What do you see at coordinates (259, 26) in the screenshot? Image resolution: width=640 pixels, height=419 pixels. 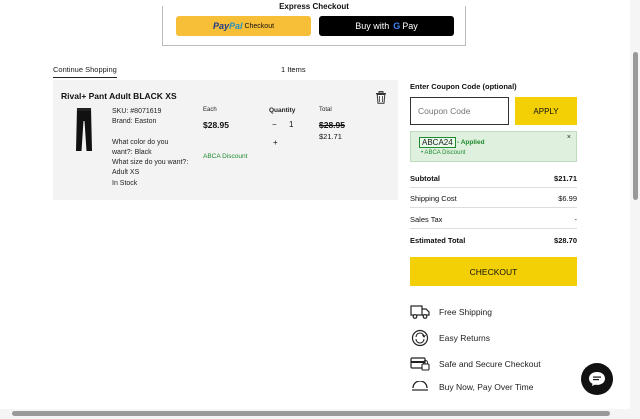 I see `paypal-checkout-label: Checkout` at bounding box center [259, 26].